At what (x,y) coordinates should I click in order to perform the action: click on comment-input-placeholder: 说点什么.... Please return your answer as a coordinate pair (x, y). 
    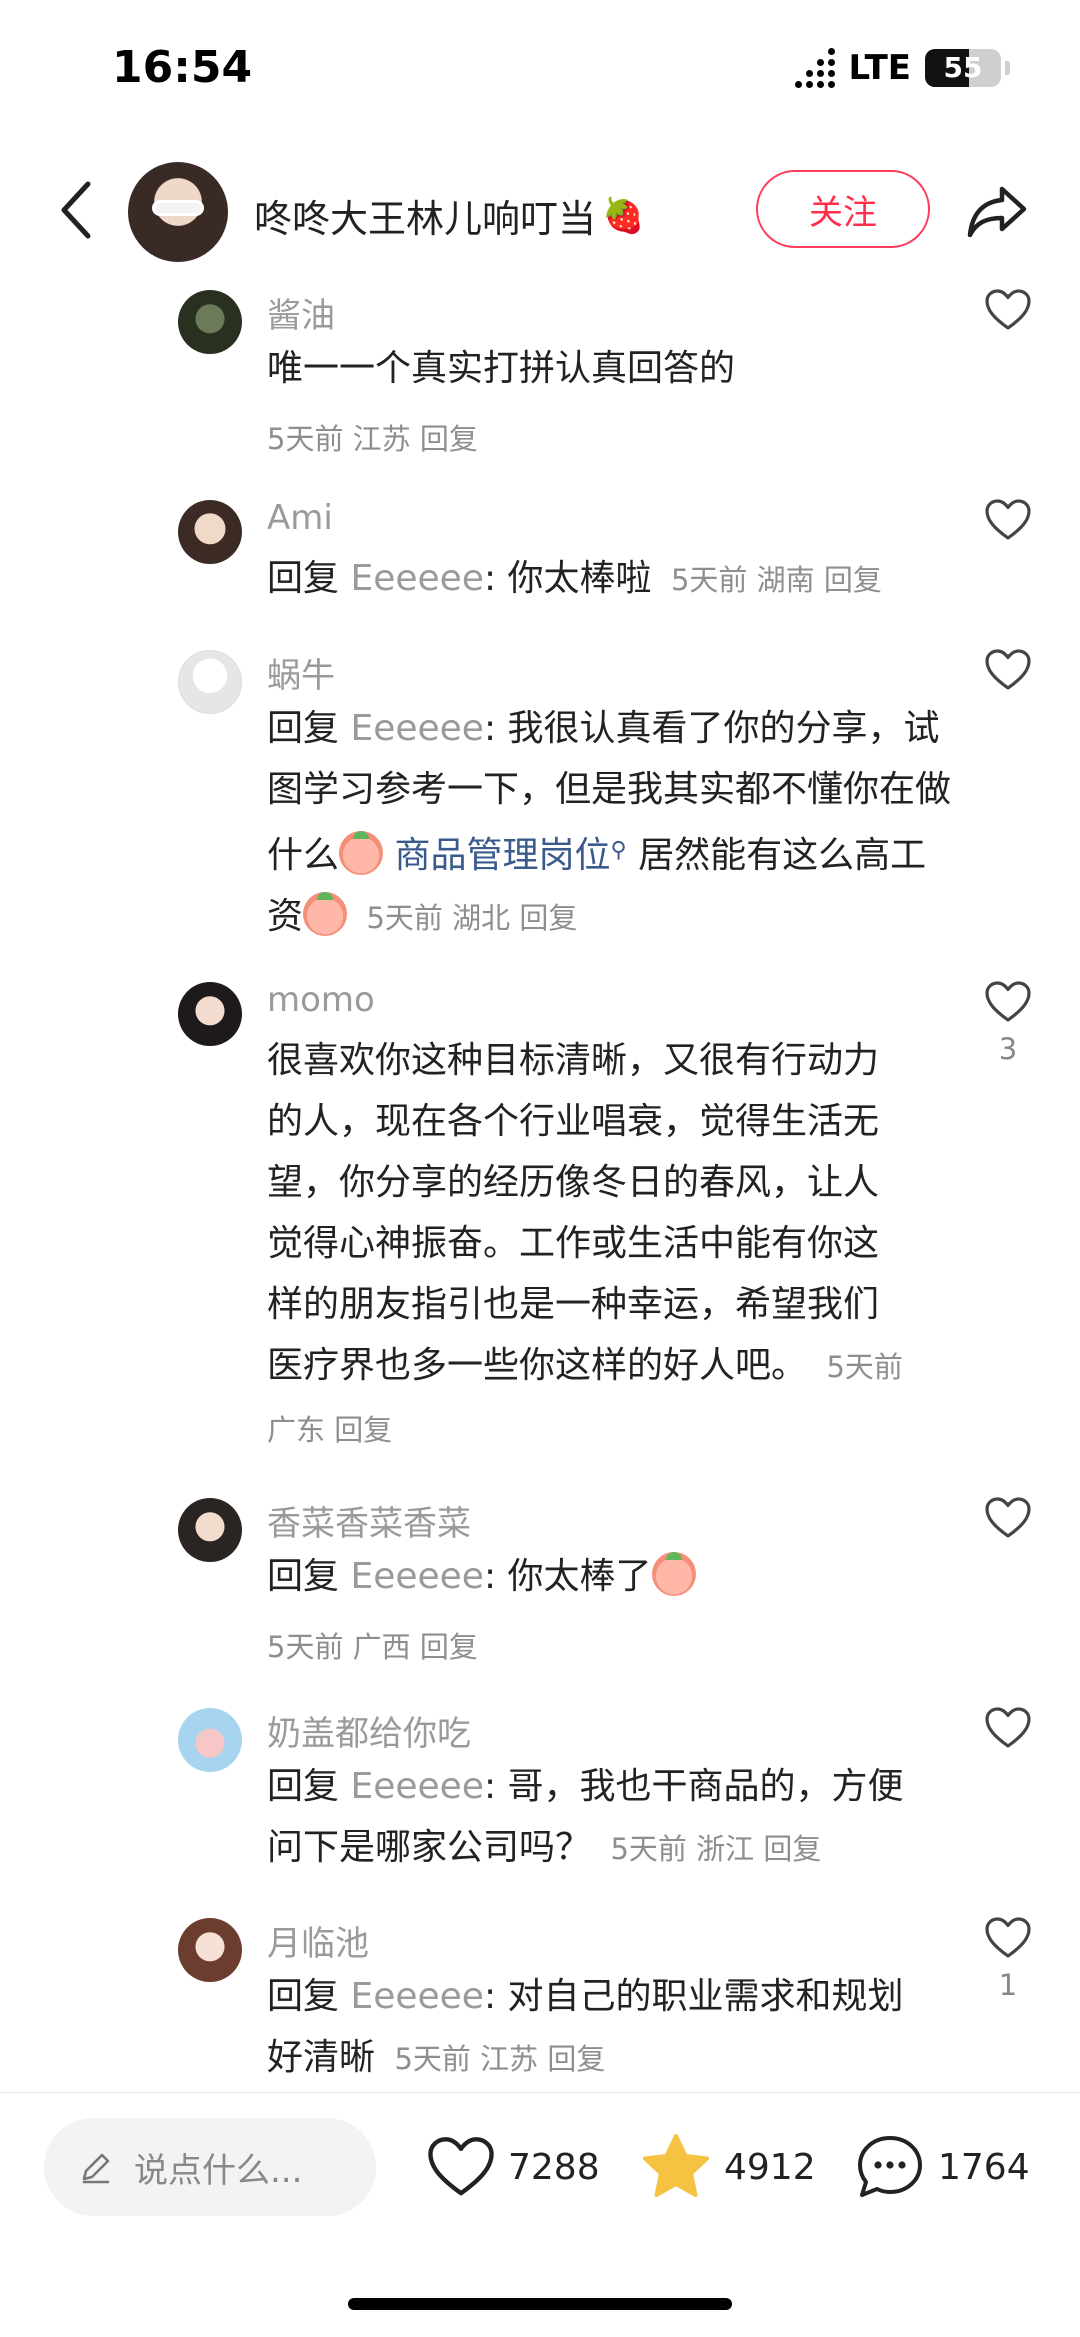
    Looking at the image, I should click on (218, 2170).